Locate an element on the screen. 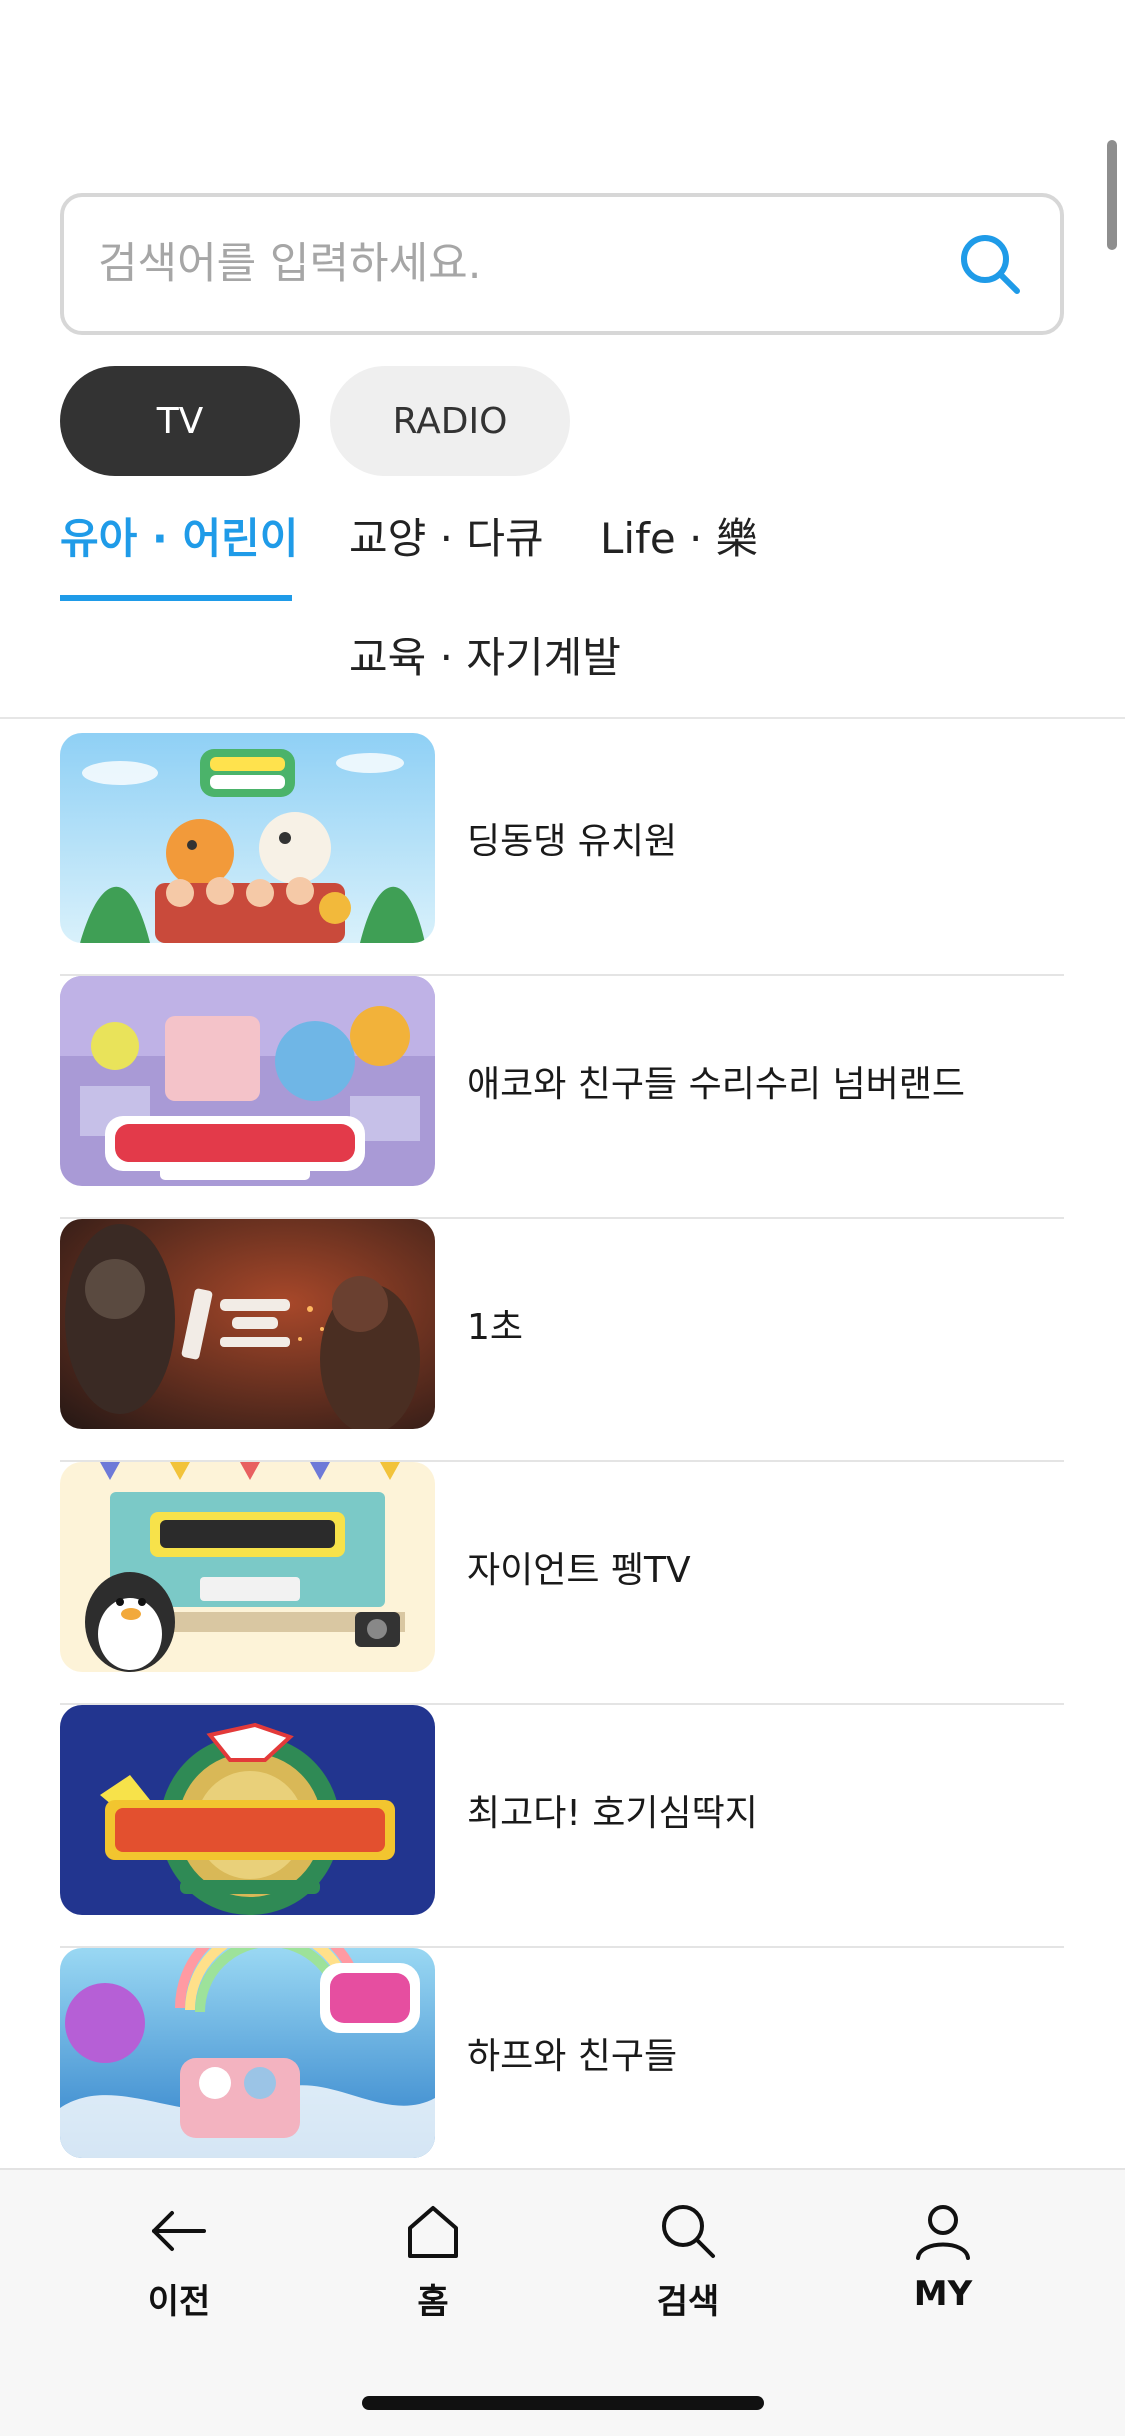 The image size is (1125, 2436). program-row: 애코와 친구들 수리수리 넘버랜드 is located at coordinates (562, 1097).